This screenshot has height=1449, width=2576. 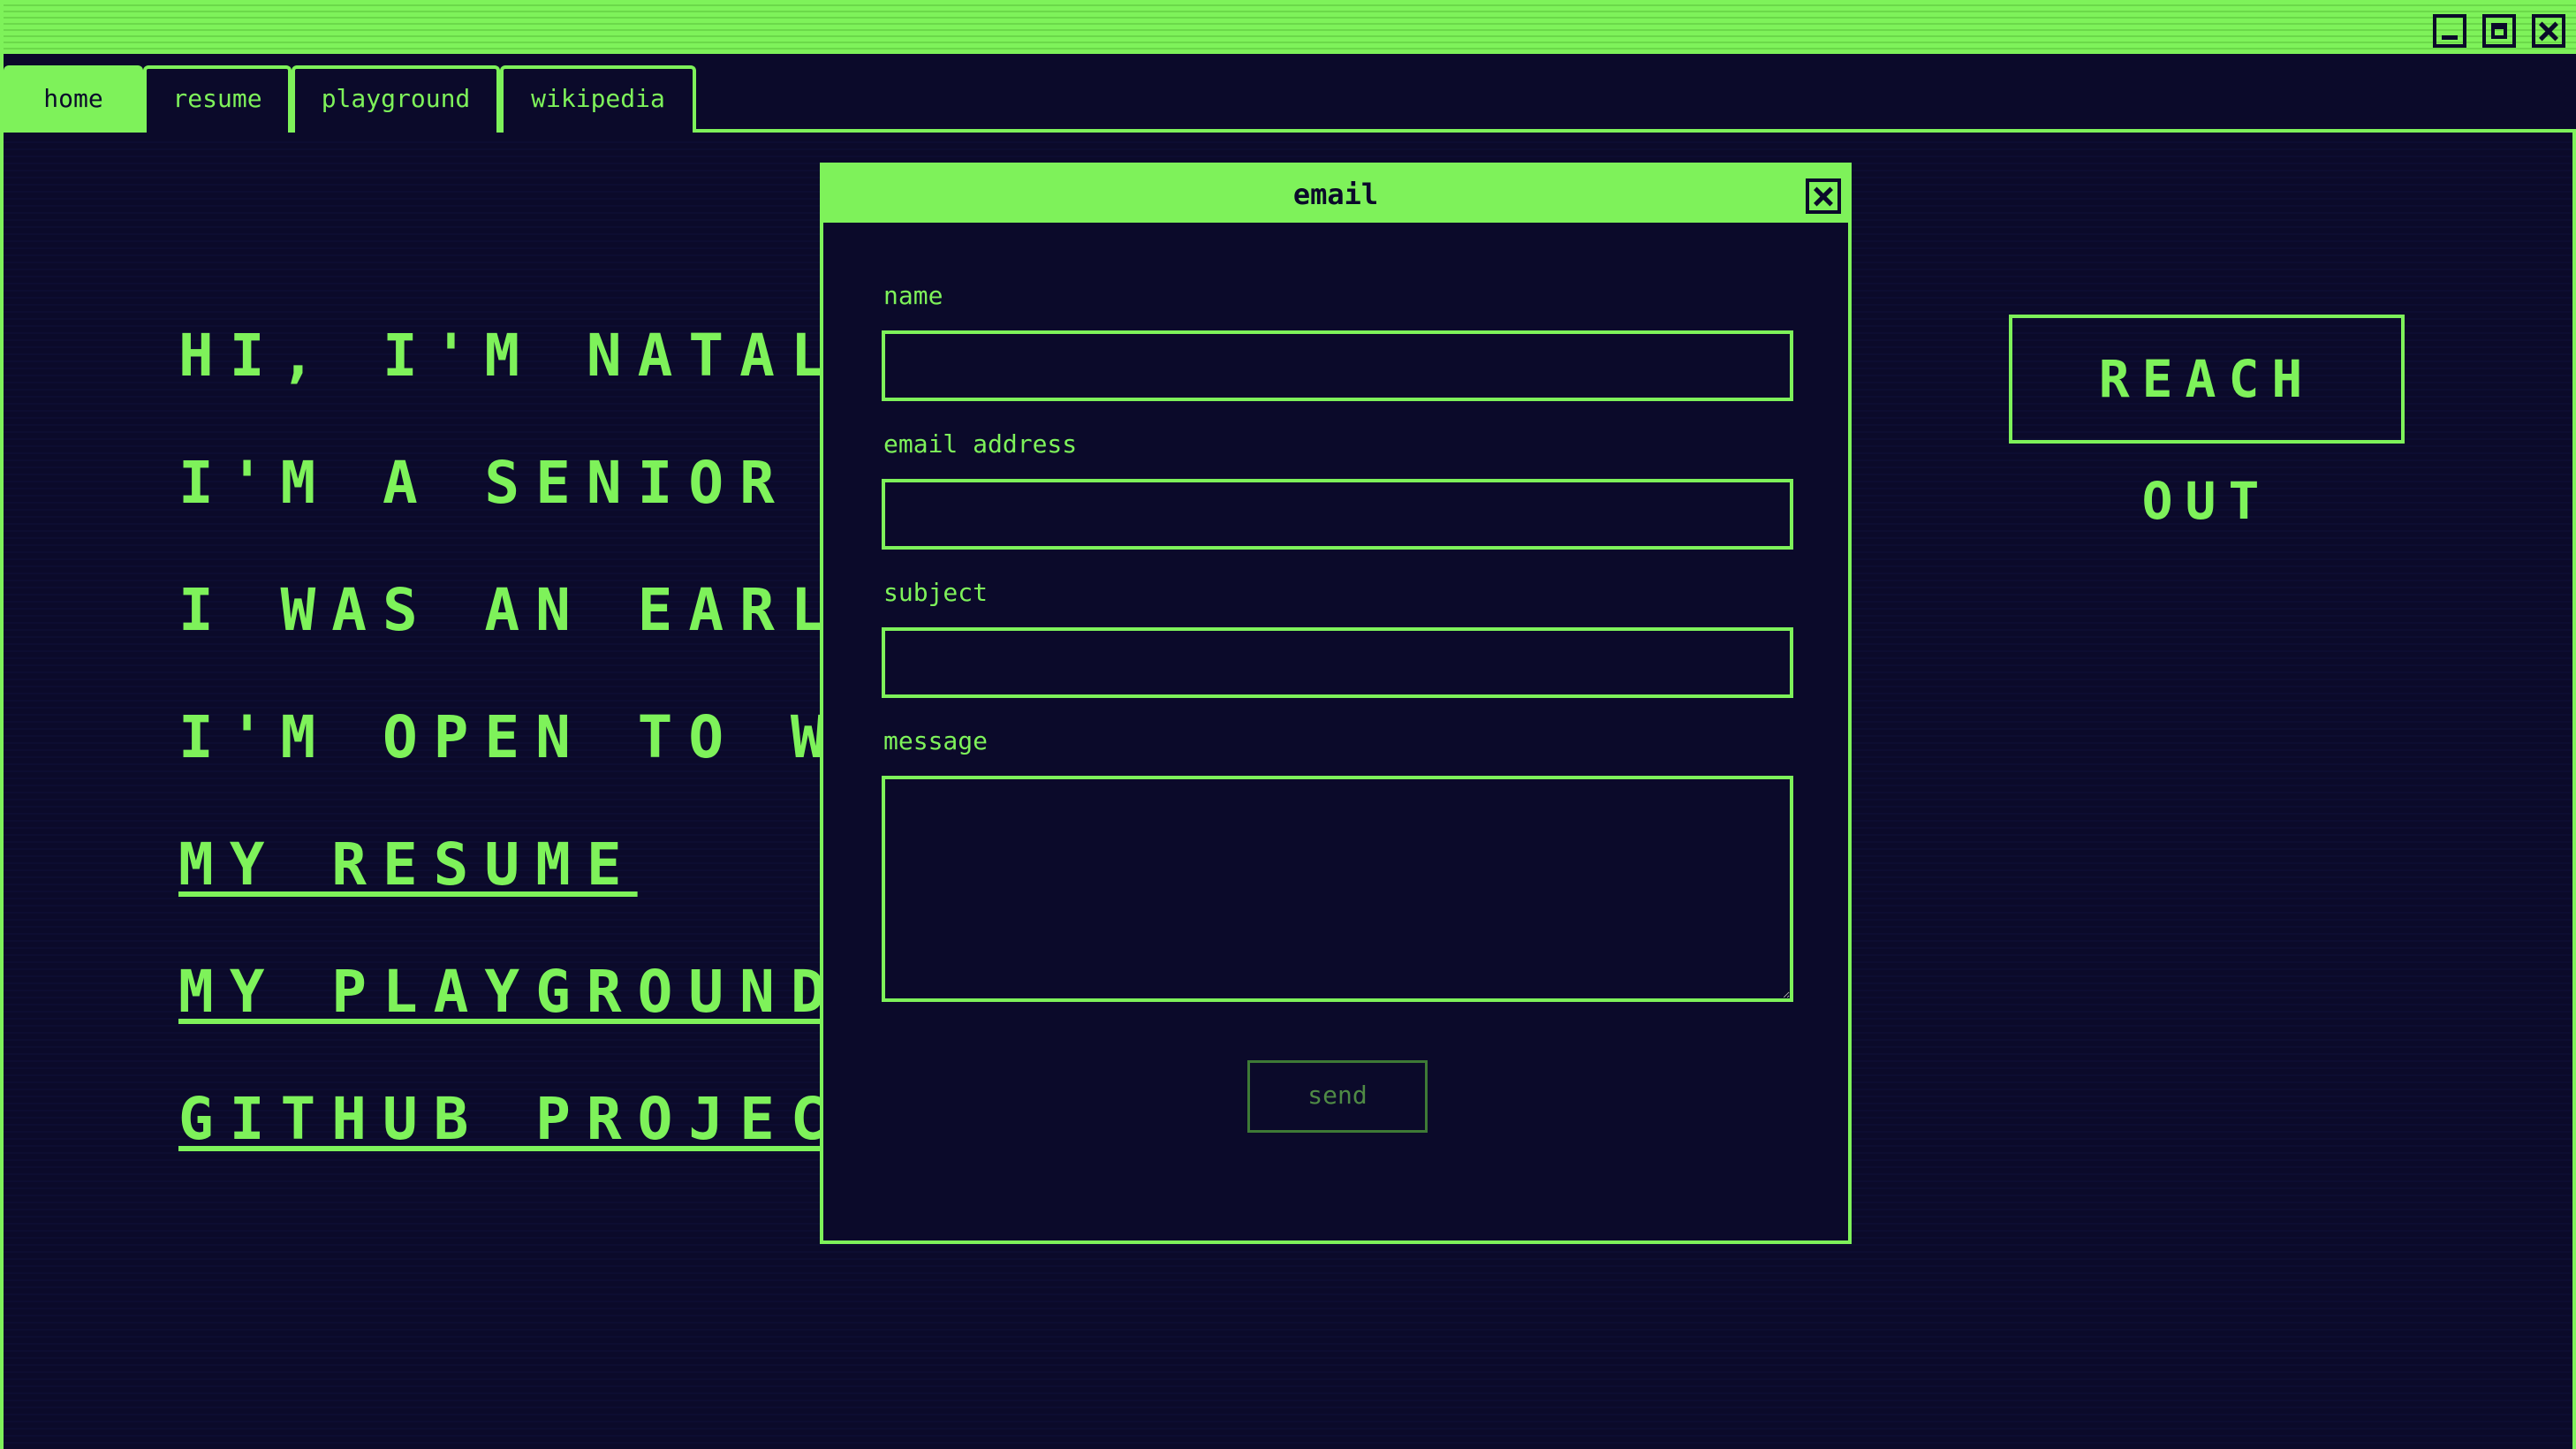 I want to click on close-icon, so click(x=2548, y=31).